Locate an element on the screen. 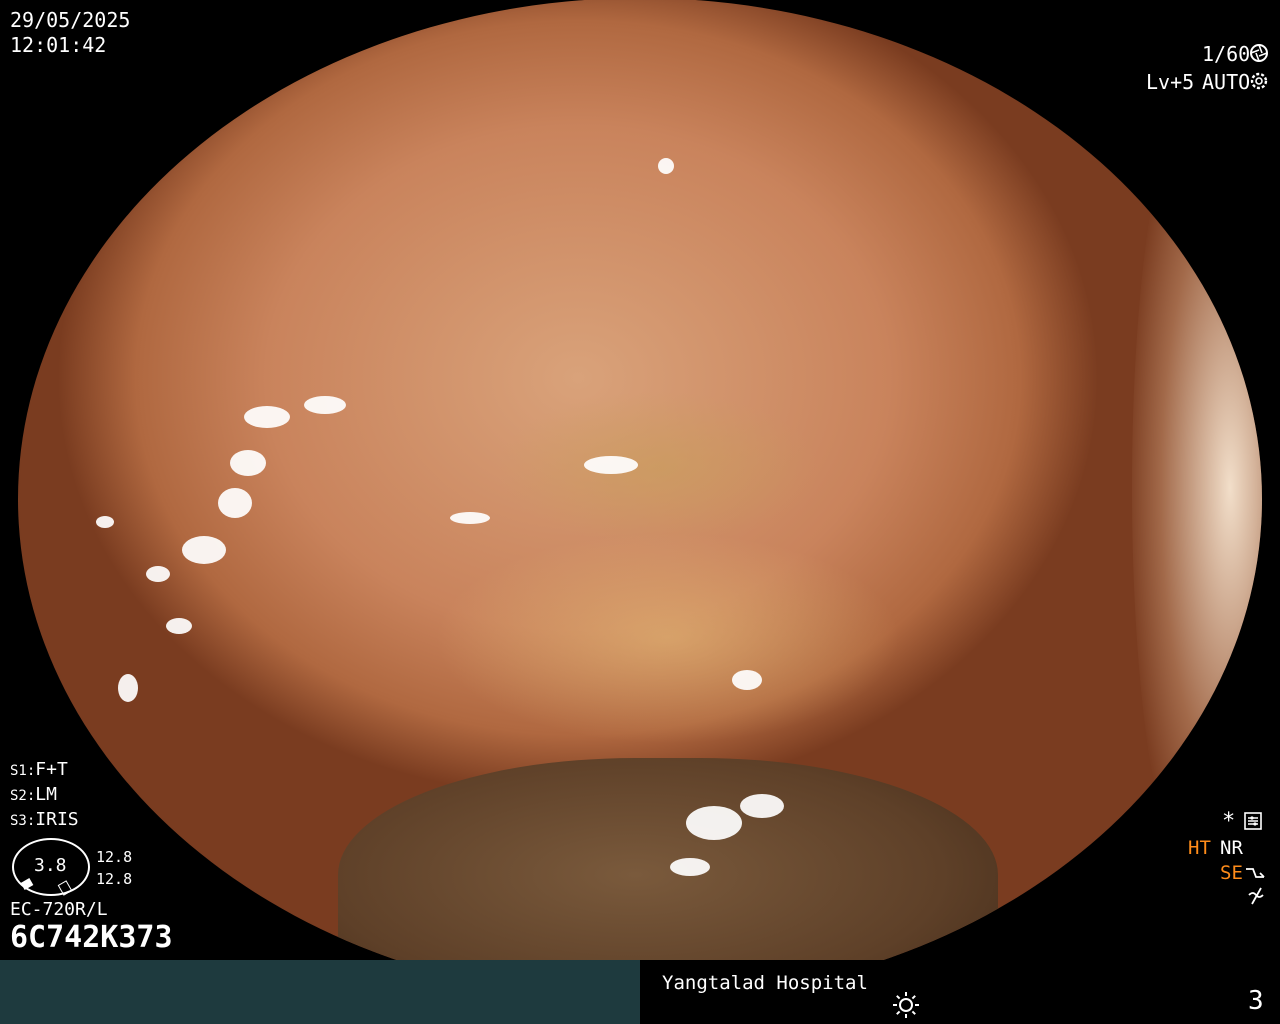 The width and height of the screenshot is (1280, 1024). se-indicator: SE is located at coordinates (1231, 873).